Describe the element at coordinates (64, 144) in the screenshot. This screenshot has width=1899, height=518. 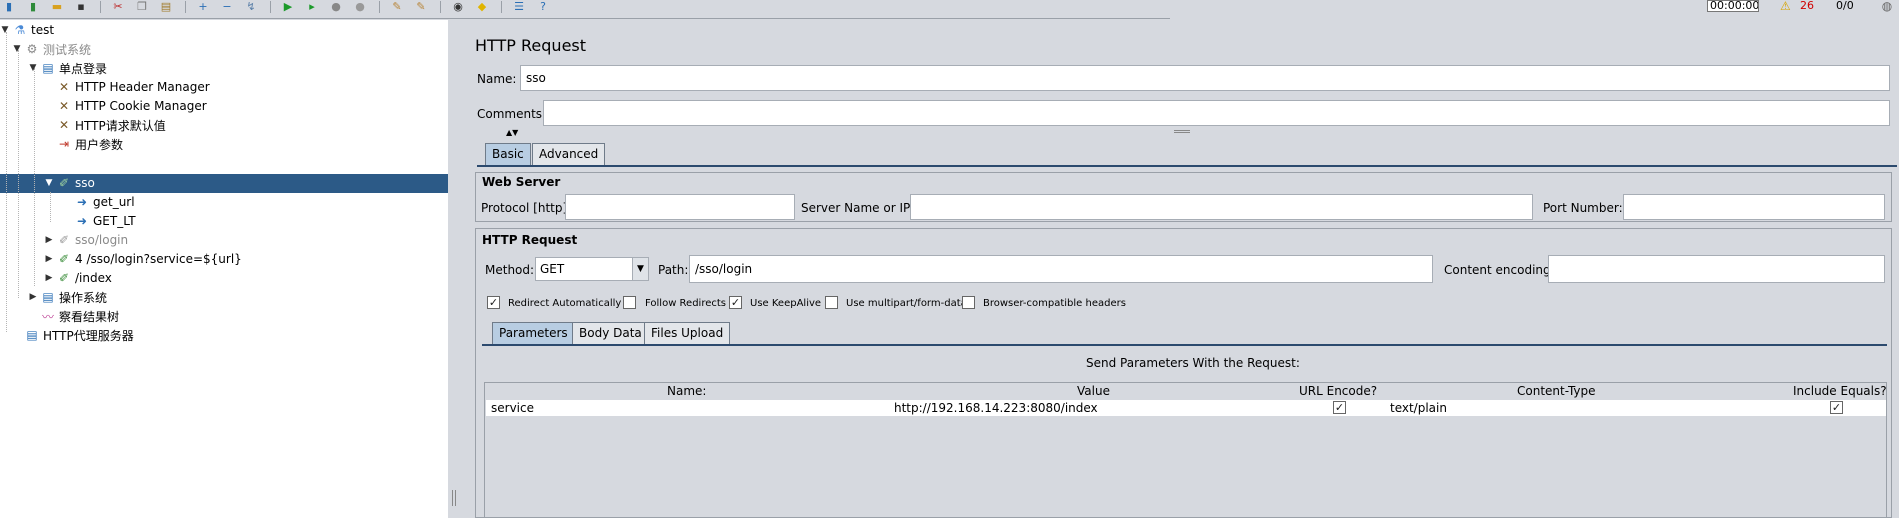
I see `preprocessor-icon: ⇥` at that location.